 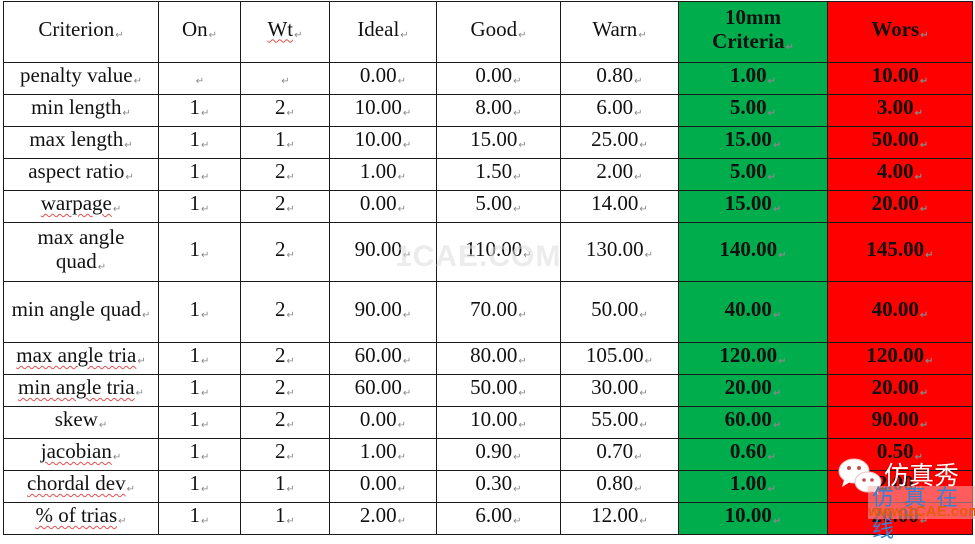 I want to click on cell-good: 0.30↵, so click(x=498, y=486).